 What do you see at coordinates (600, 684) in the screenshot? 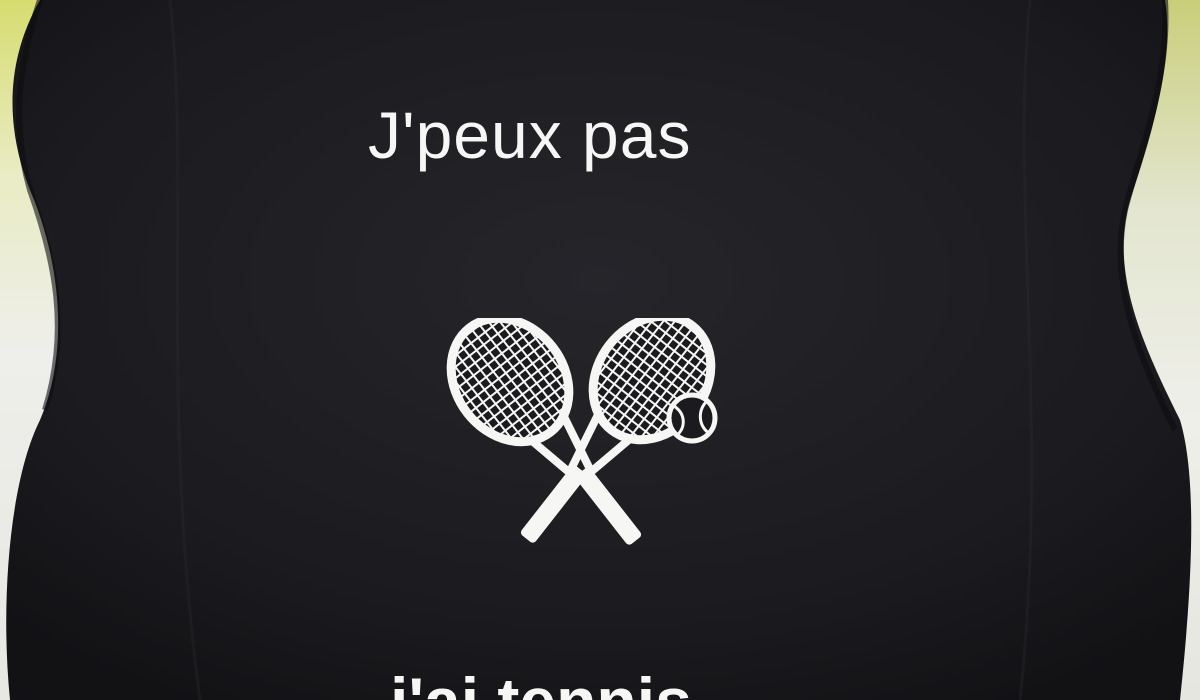
I see `shirt-print-bottom-line: j'ai tennis` at bounding box center [600, 684].